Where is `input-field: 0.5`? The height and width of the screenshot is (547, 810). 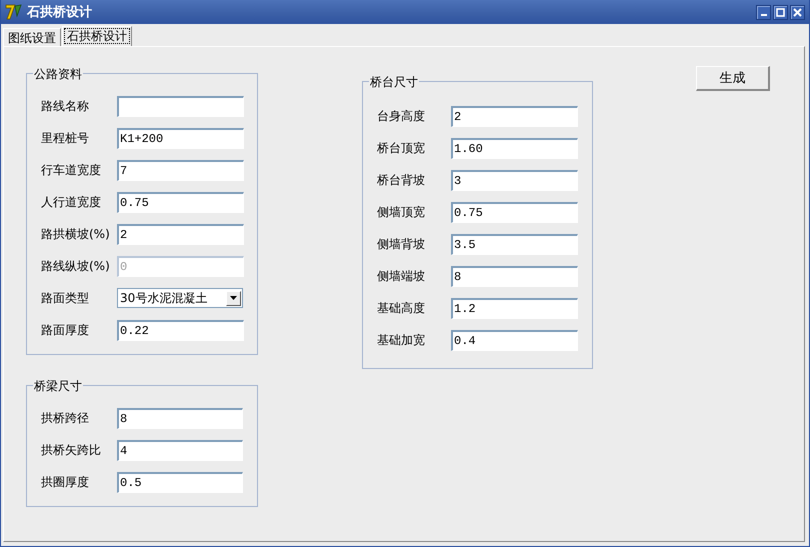
input-field: 0.5 is located at coordinates (180, 482).